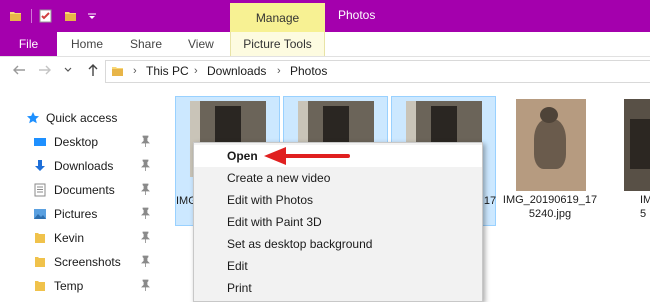 The image size is (650, 302). What do you see at coordinates (76, 214) in the screenshot?
I see `sidebar-item-label: Pictures` at bounding box center [76, 214].